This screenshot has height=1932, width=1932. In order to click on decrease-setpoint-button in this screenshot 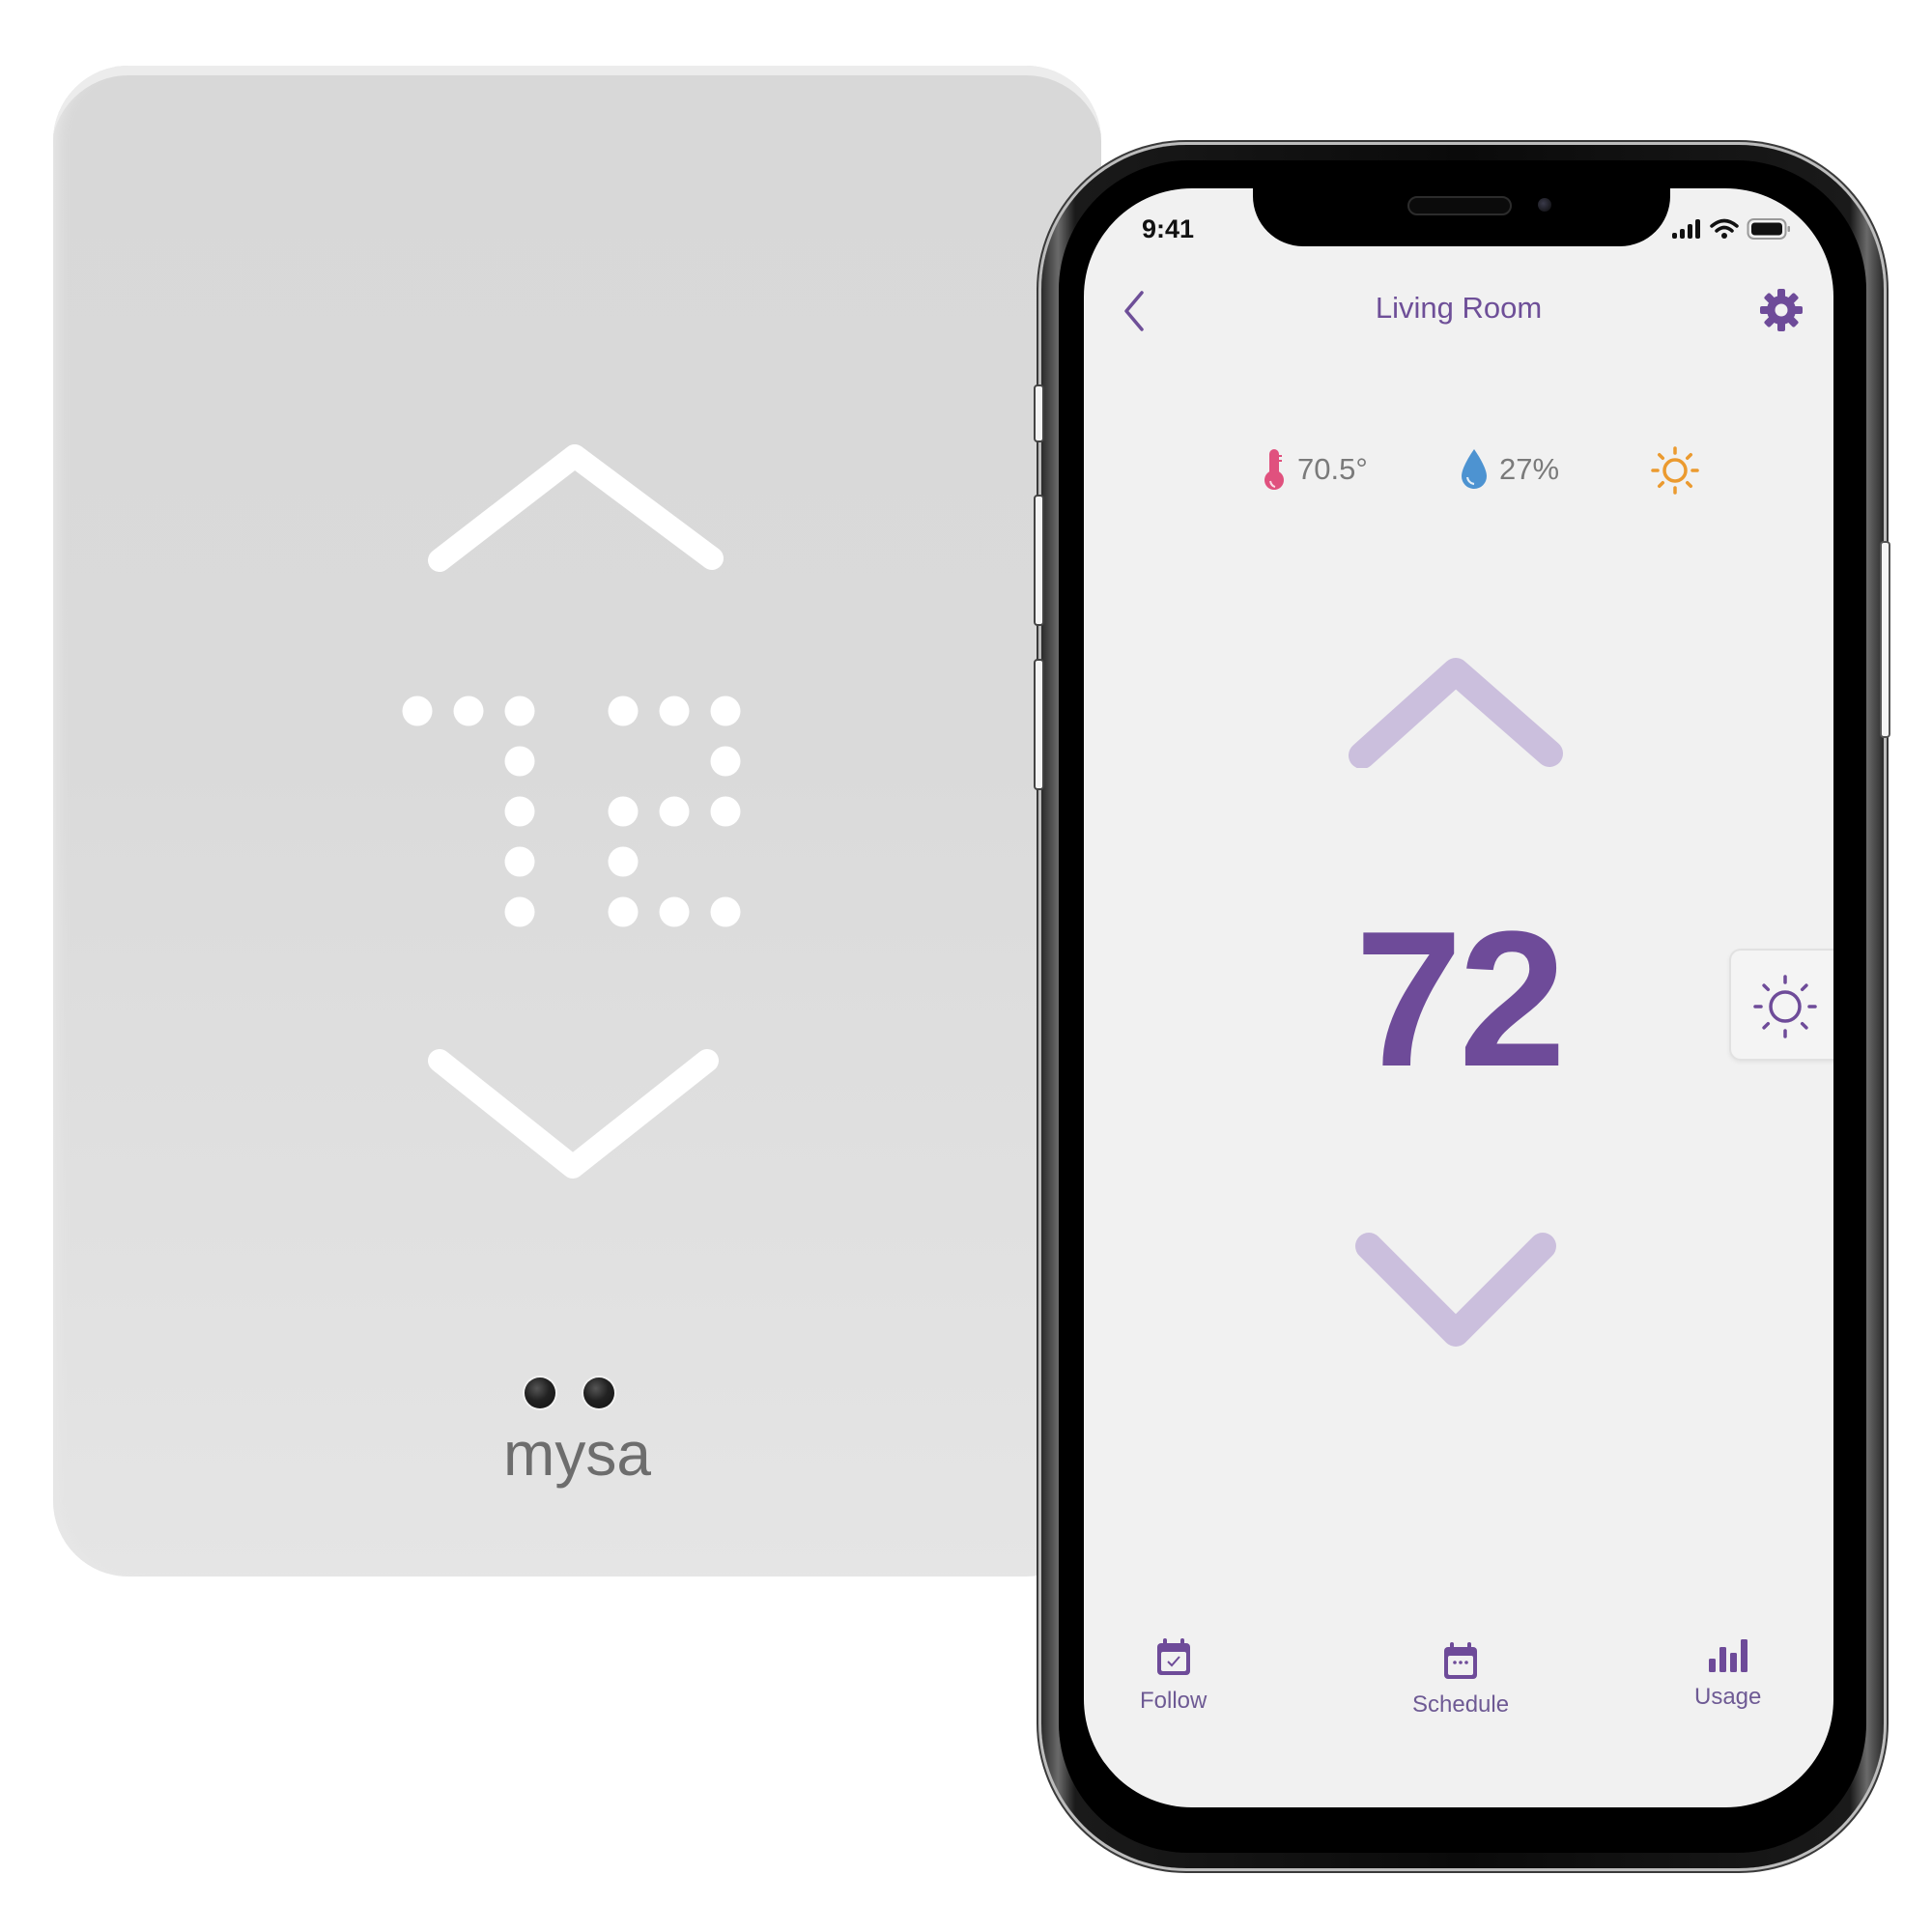, I will do `click(1461, 1290)`.